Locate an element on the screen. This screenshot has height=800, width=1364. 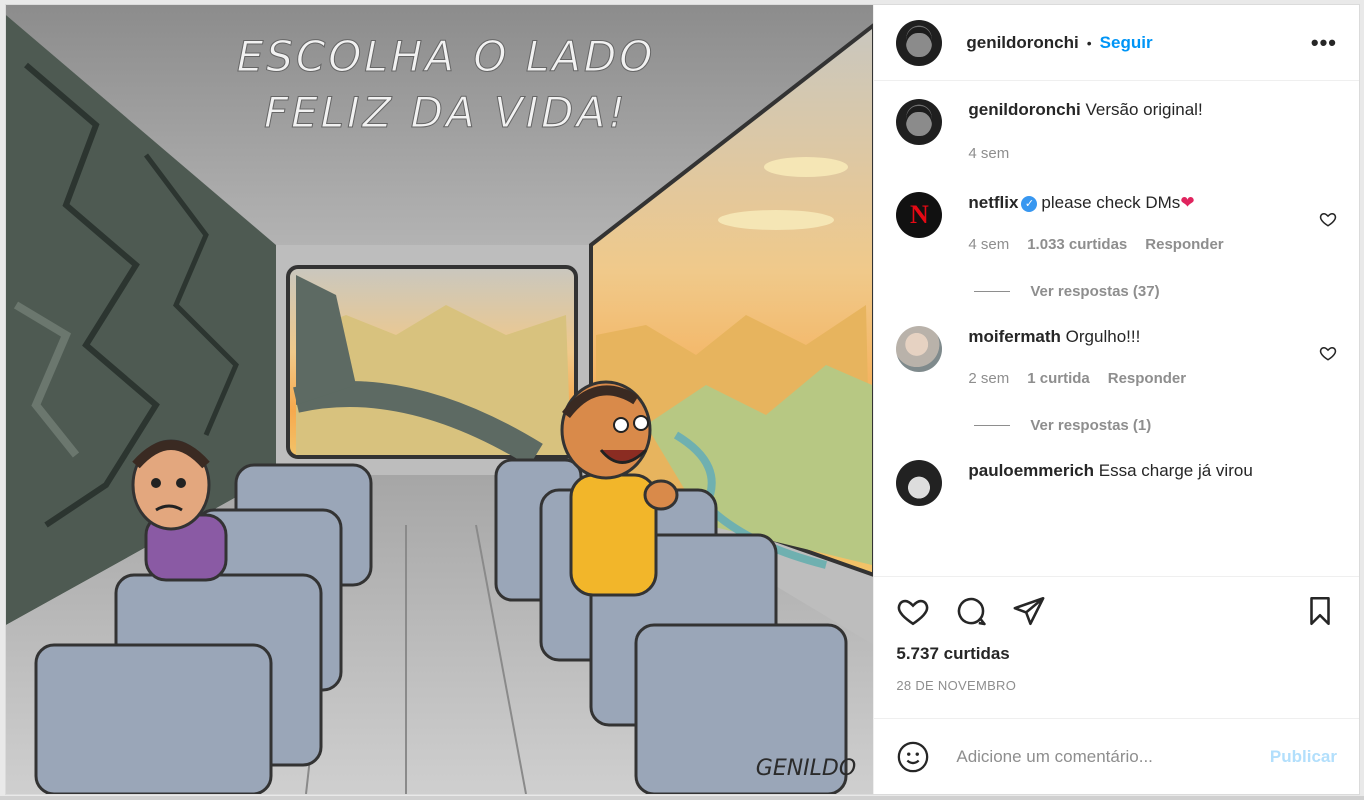
view-replies-button: Ver respostas (1) is located at coordinates (1152, 425).